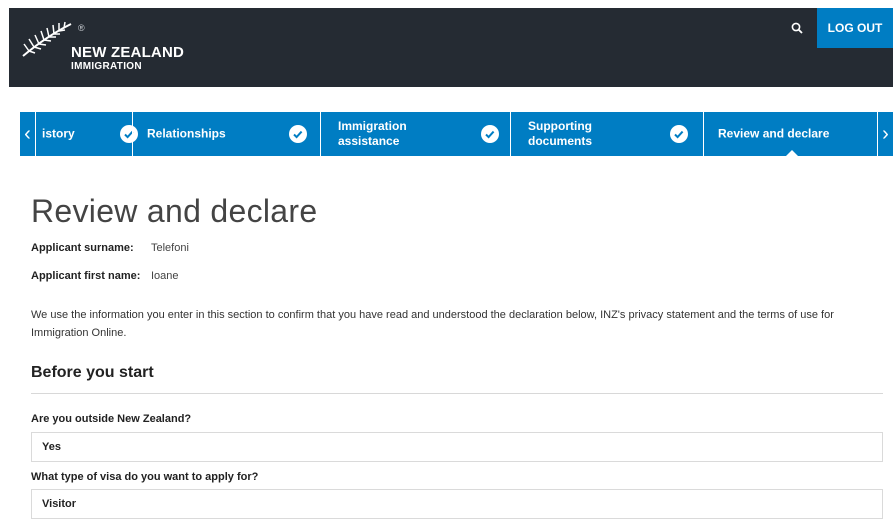 The image size is (893, 520). Describe the element at coordinates (186, 133) in the screenshot. I see `step-label: Relationships` at that location.